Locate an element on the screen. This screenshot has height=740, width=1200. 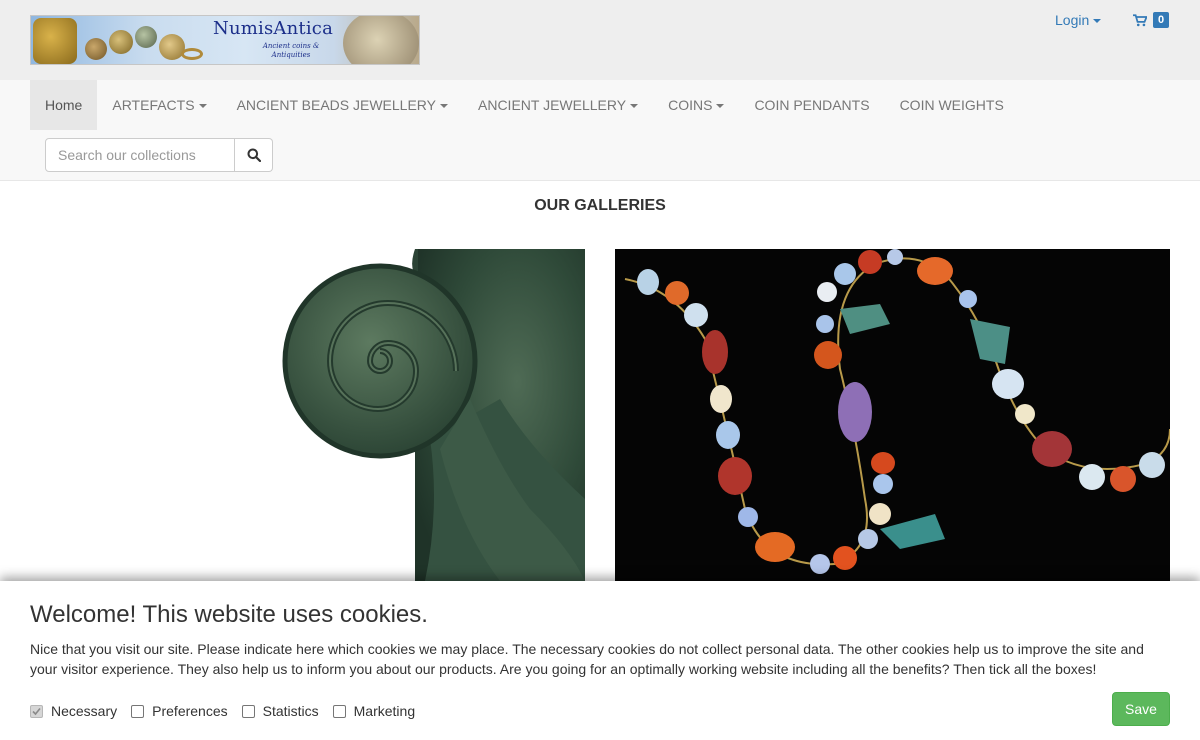
site-logo: NumisAntica Ancient coins & Antiquities is located at coordinates (225, 40).